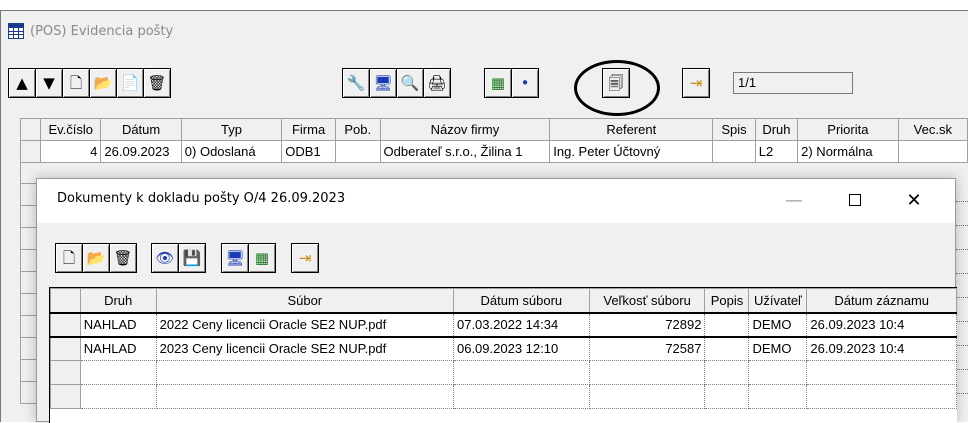  I want to click on point-button: •, so click(525, 83).